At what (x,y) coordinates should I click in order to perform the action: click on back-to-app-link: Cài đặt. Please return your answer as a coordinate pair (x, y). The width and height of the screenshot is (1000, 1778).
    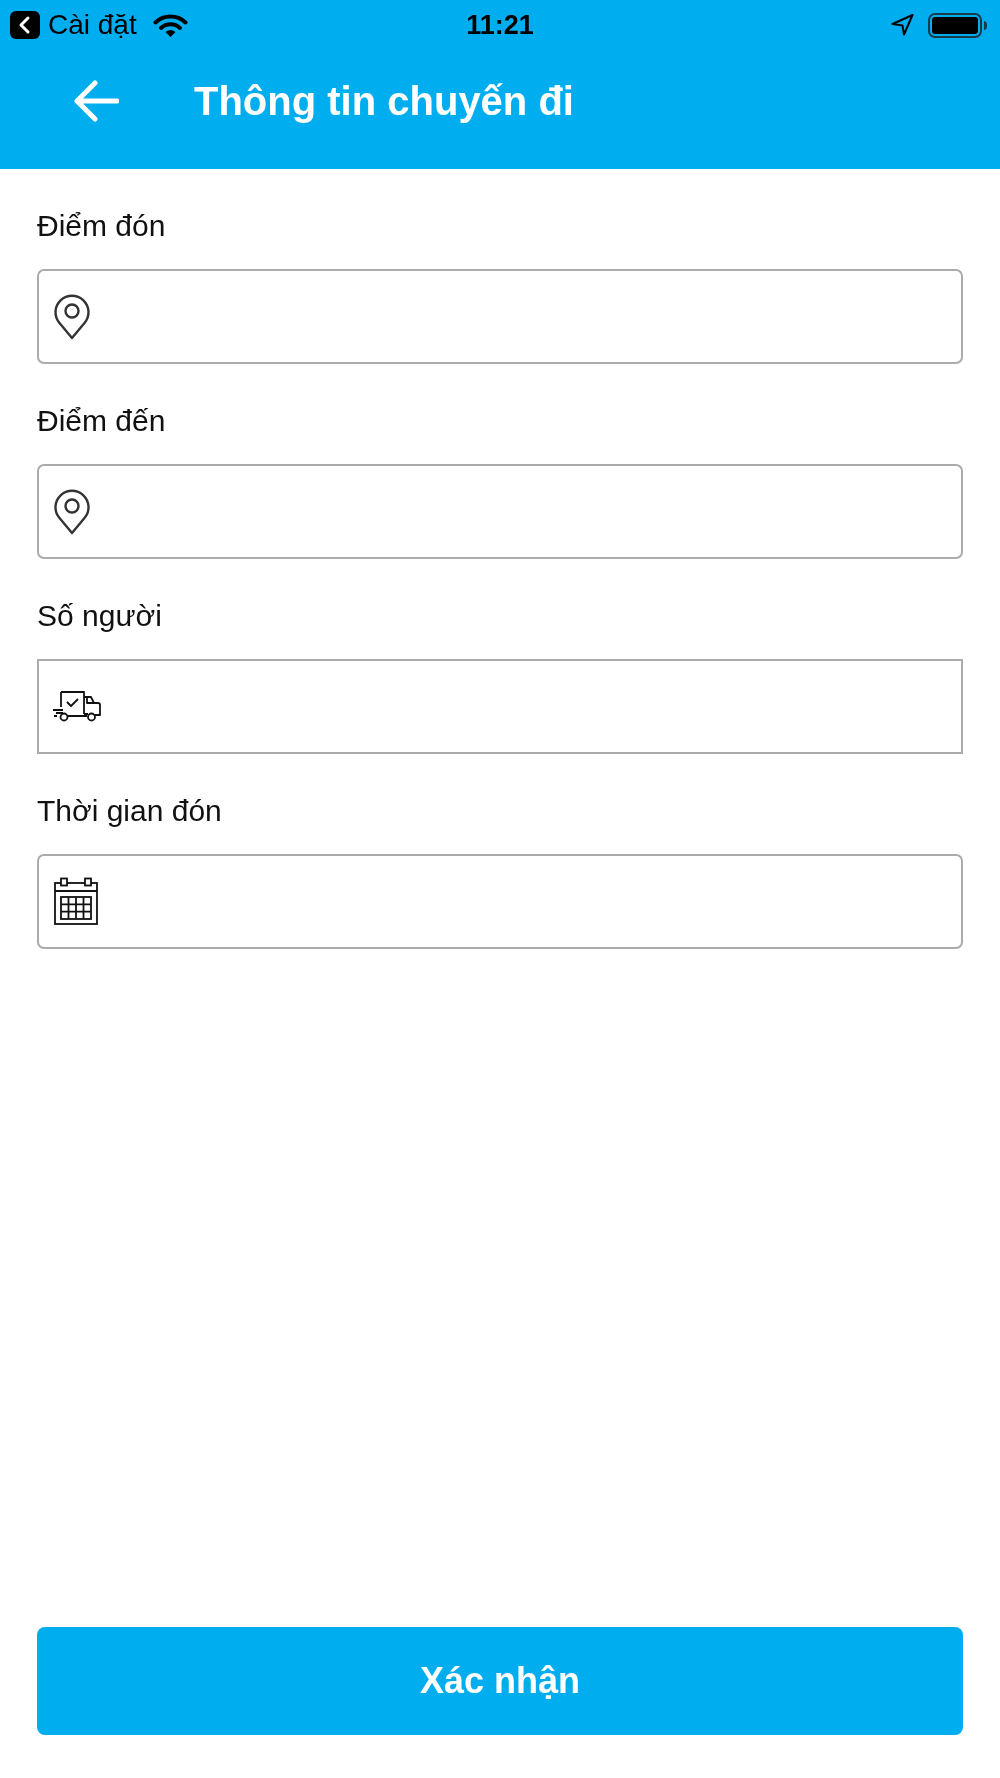
    Looking at the image, I should click on (73, 25).